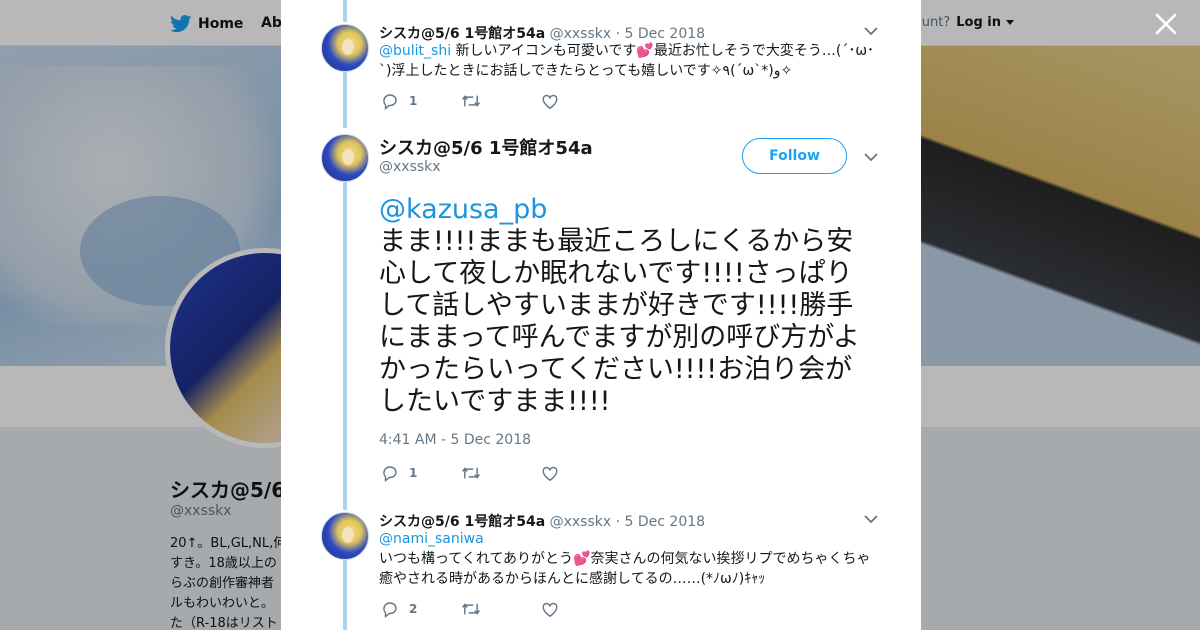 The image size is (1200, 630). I want to click on reply-count: 2, so click(413, 609).